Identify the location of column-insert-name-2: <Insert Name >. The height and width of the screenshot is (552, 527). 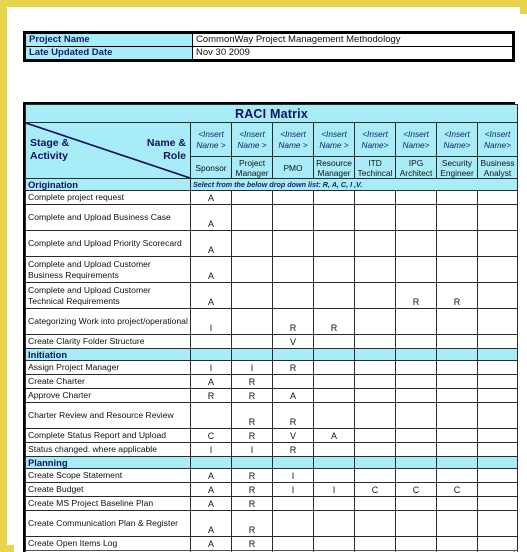
(293, 139).